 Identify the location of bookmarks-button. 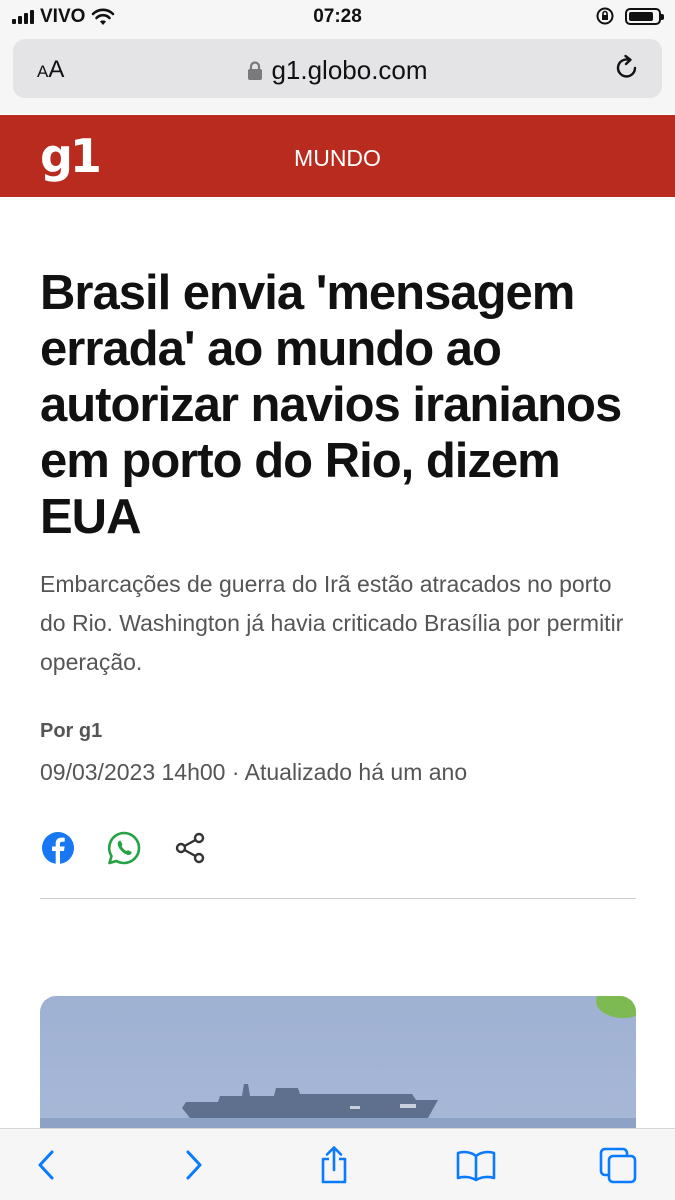
(476, 1165).